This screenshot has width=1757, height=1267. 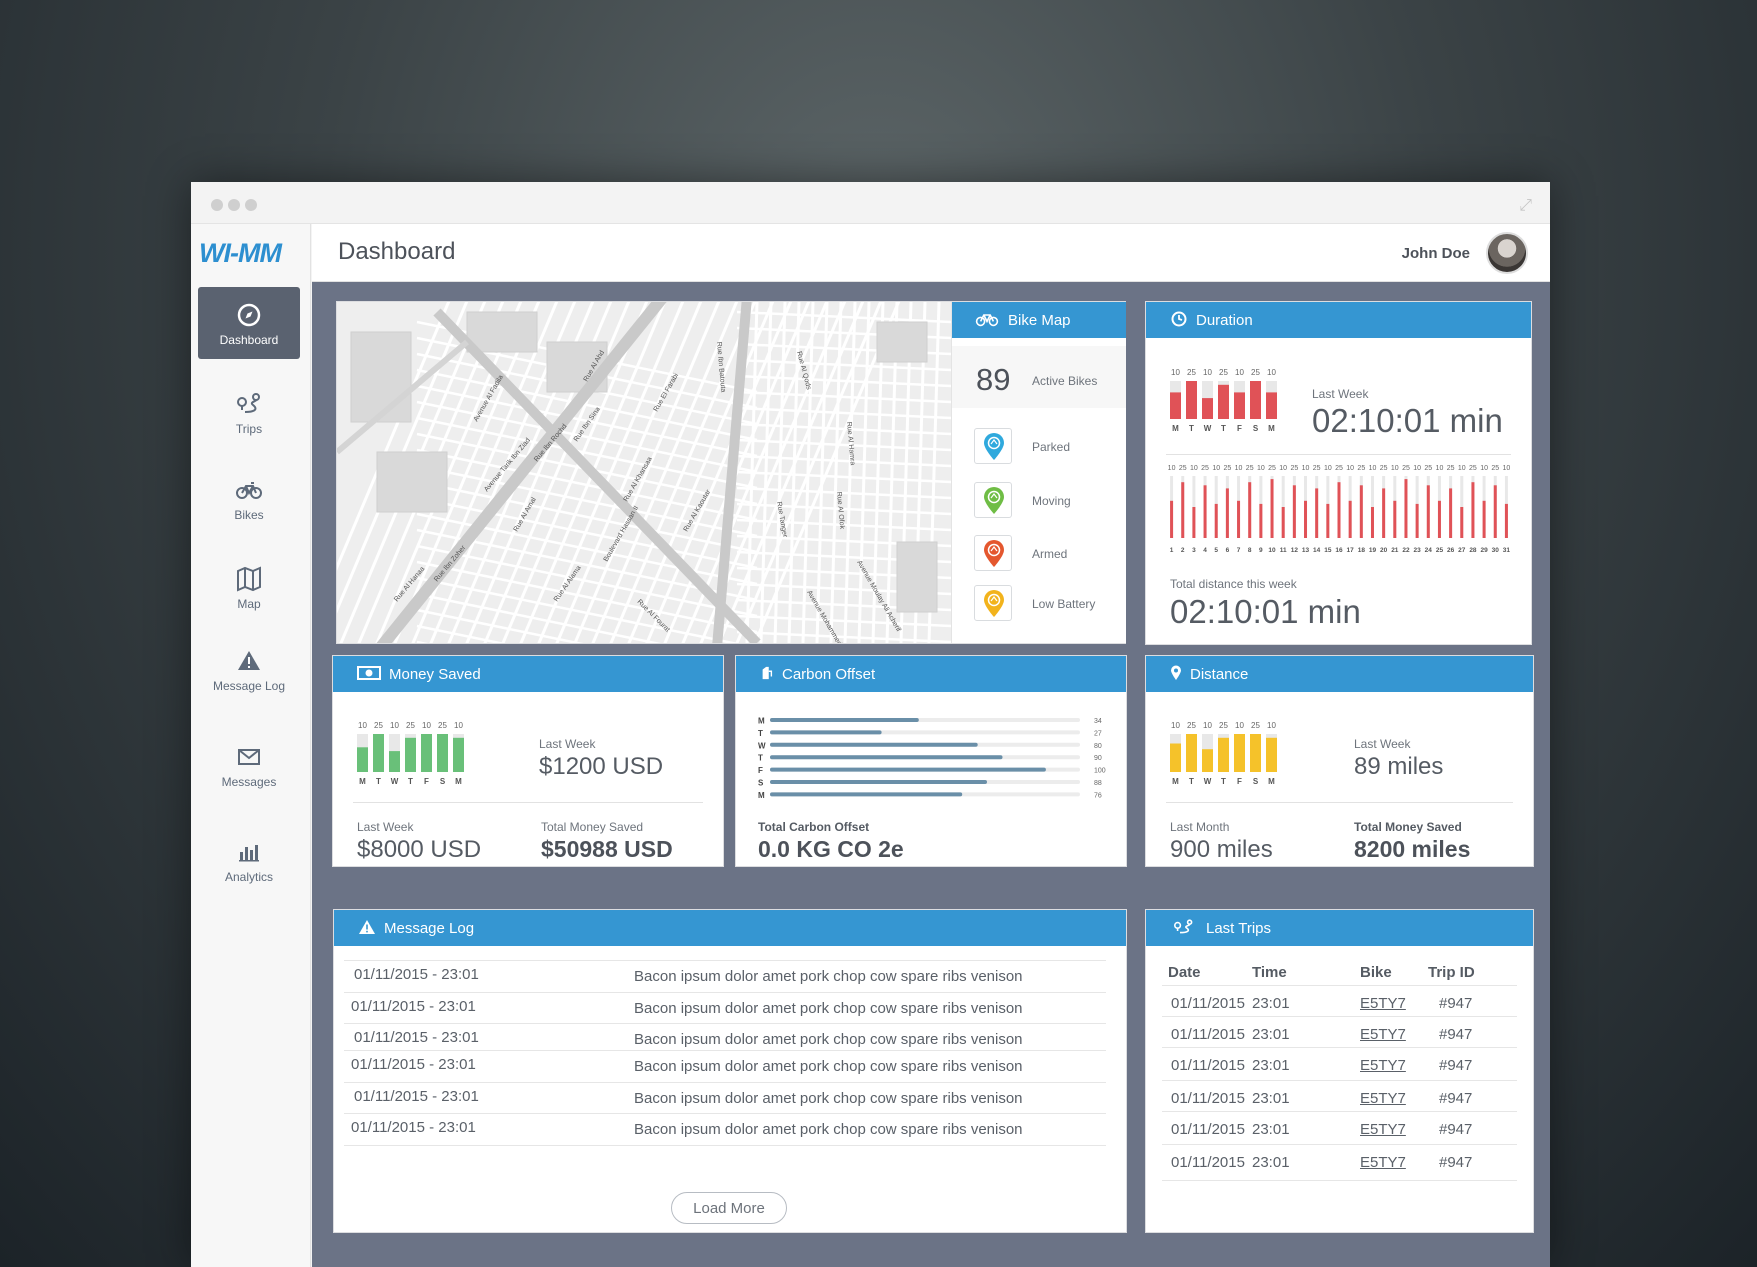 I want to click on day-label: 19, so click(x=1373, y=550).